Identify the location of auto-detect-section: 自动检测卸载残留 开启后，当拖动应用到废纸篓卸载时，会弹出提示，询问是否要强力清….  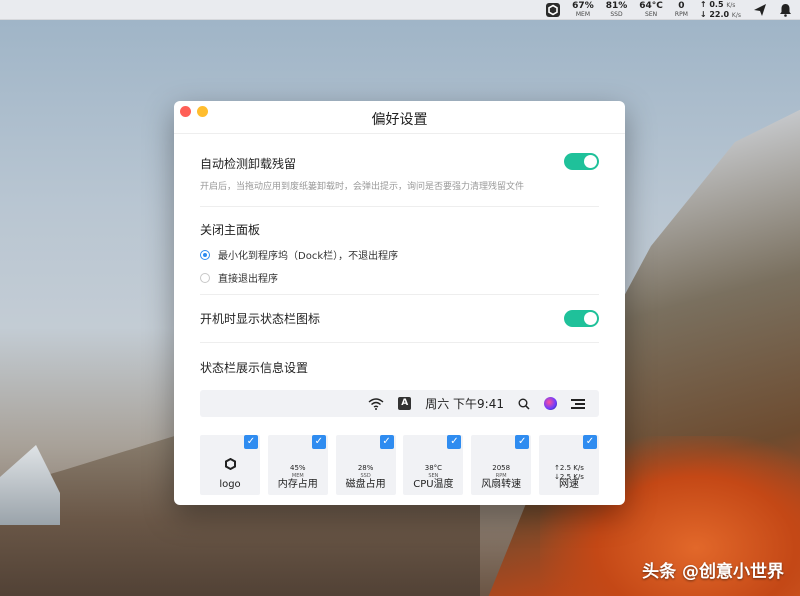
(399, 170).